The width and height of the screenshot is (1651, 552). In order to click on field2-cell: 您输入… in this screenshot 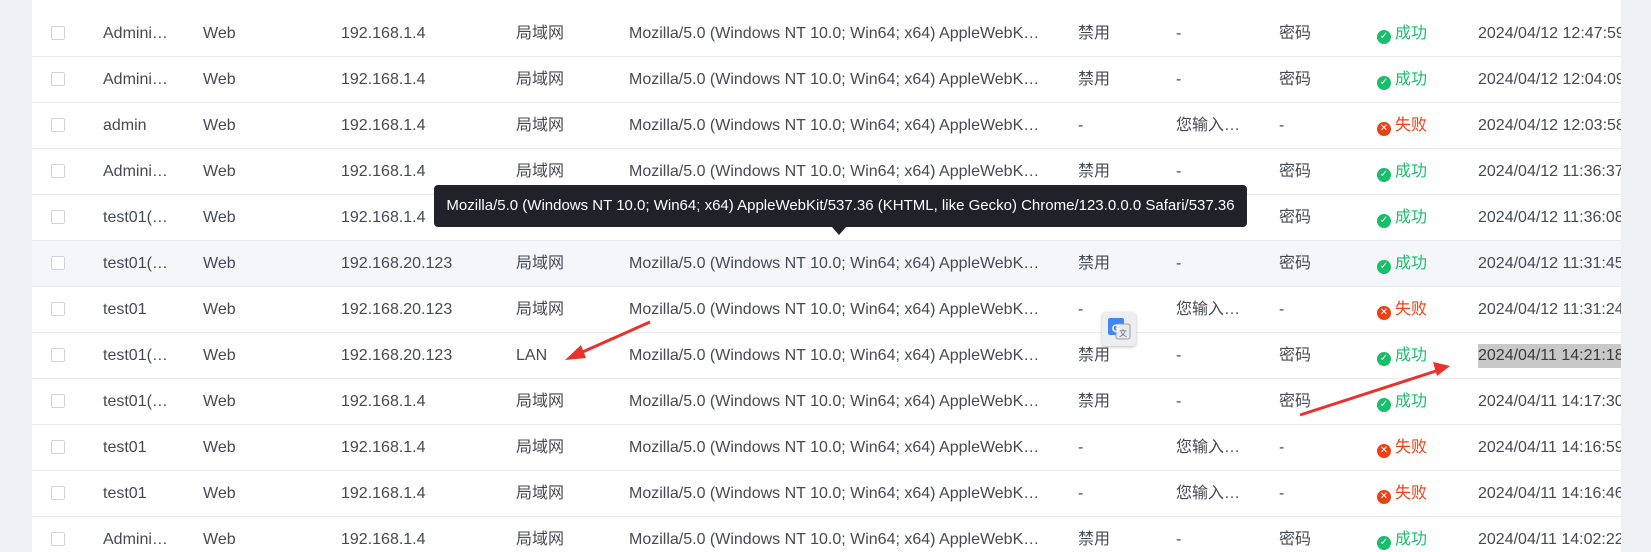, I will do `click(1208, 447)`.